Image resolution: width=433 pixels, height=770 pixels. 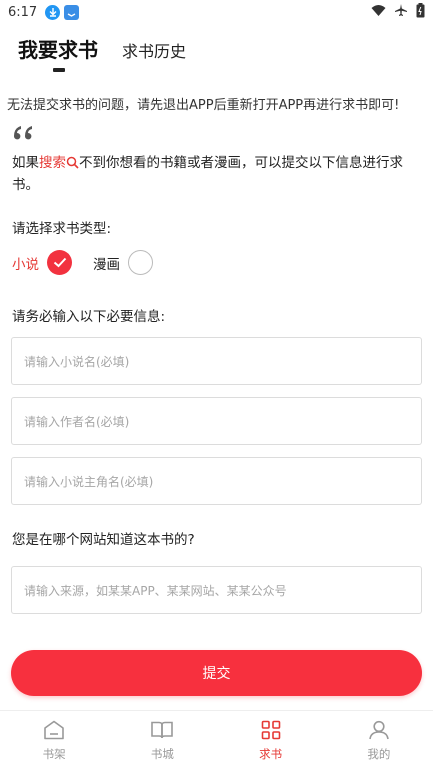 I want to click on nav-label: 书架, so click(x=54, y=753).